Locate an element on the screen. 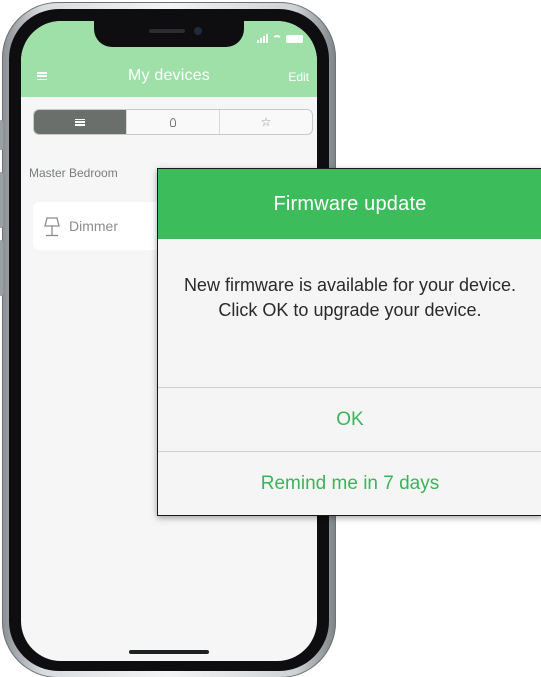 Image resolution: width=541 pixels, height=677 pixels. star-icon: ☆ is located at coordinates (266, 122).